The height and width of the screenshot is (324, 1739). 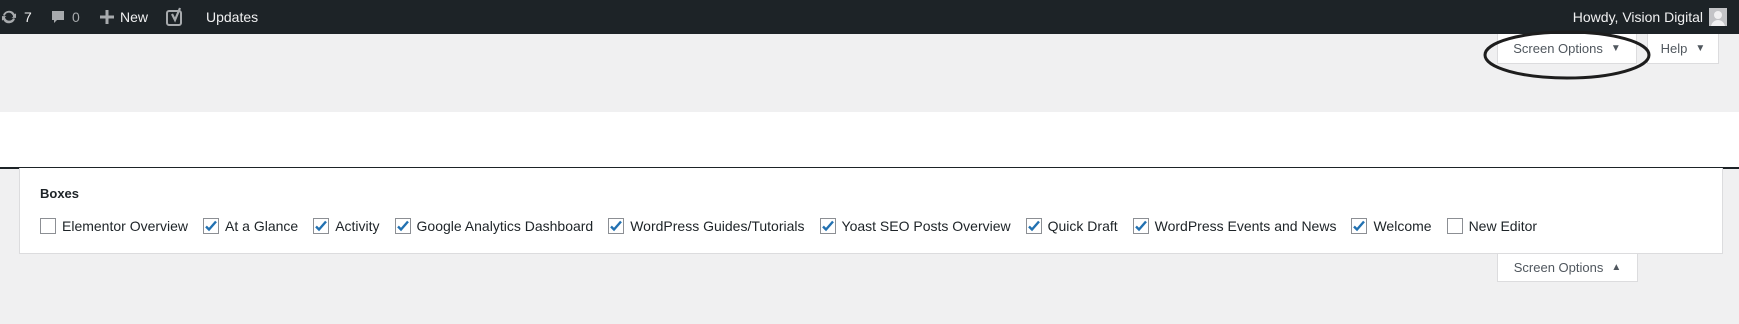 I want to click on box-option: Welcome, so click(x=1391, y=226).